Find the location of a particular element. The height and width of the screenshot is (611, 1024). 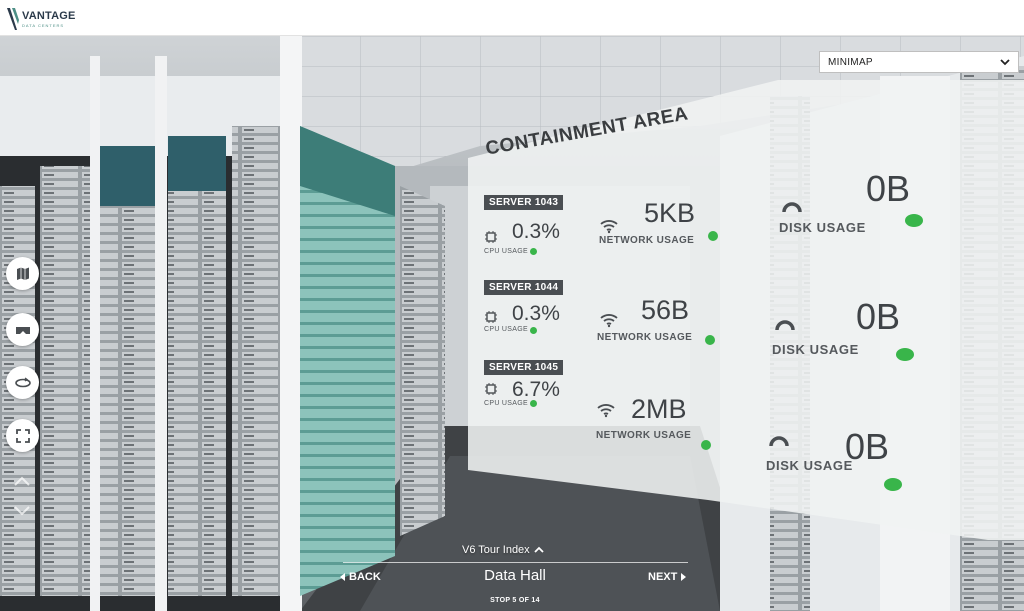

back-button: BACK is located at coordinates (360, 577).